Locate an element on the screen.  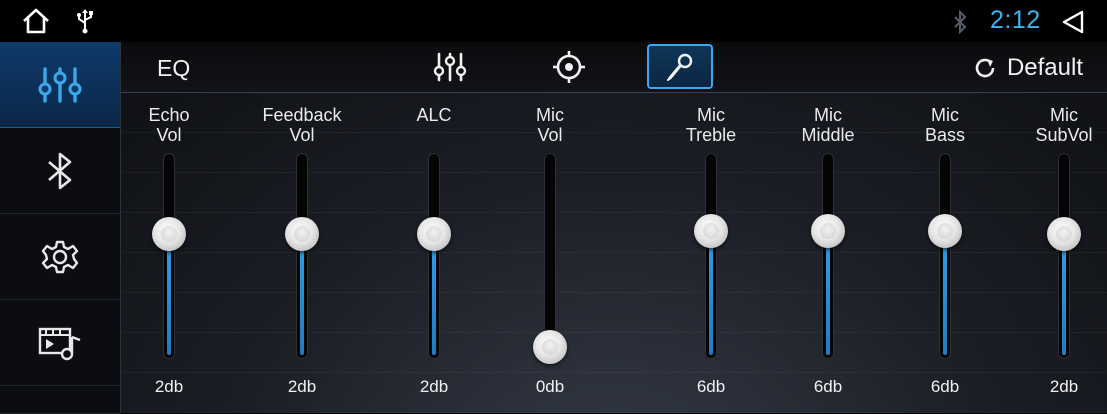
slider-mic-treble: Mic Treble 6db is located at coordinates (711, 253).